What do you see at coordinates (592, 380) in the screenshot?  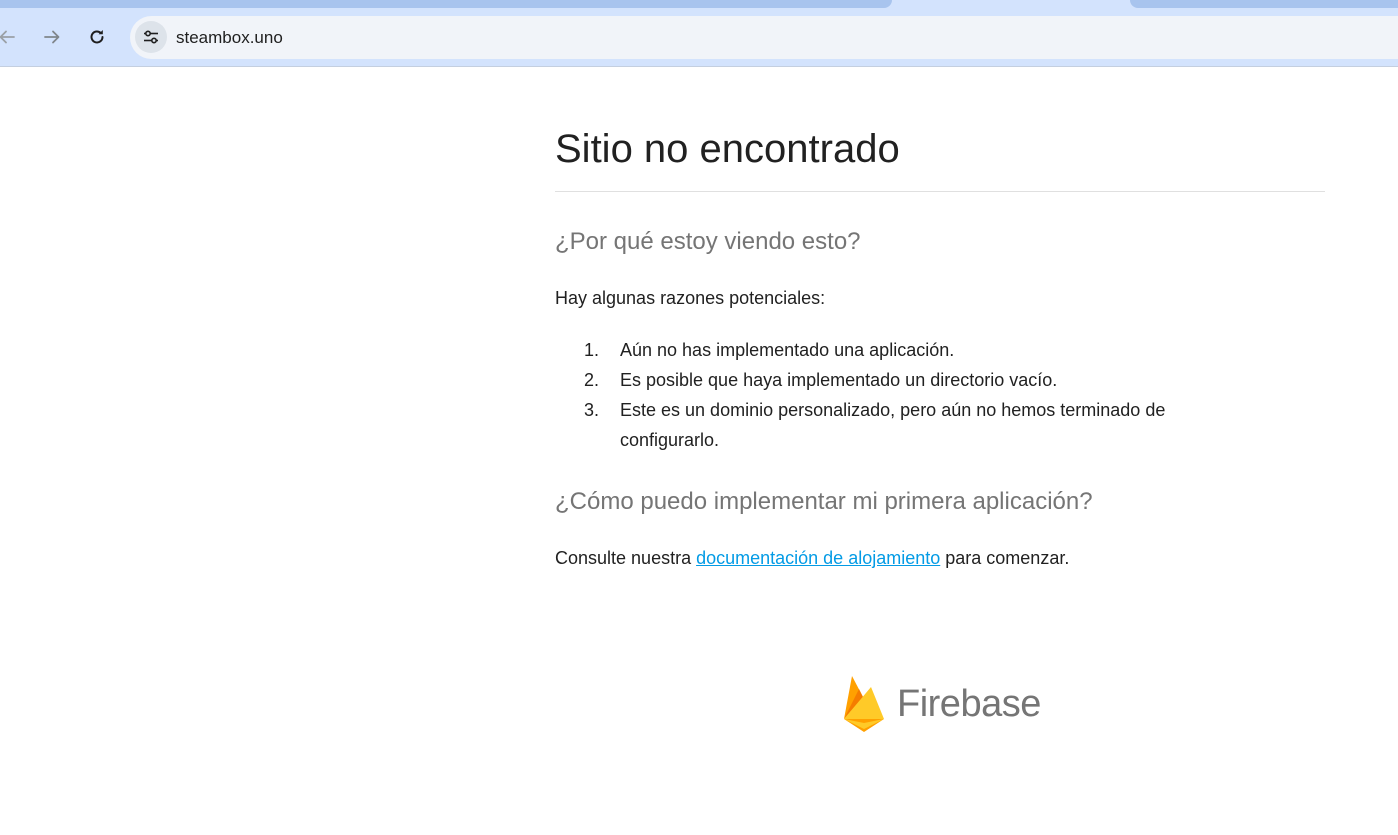 I see `list-number: 2.` at bounding box center [592, 380].